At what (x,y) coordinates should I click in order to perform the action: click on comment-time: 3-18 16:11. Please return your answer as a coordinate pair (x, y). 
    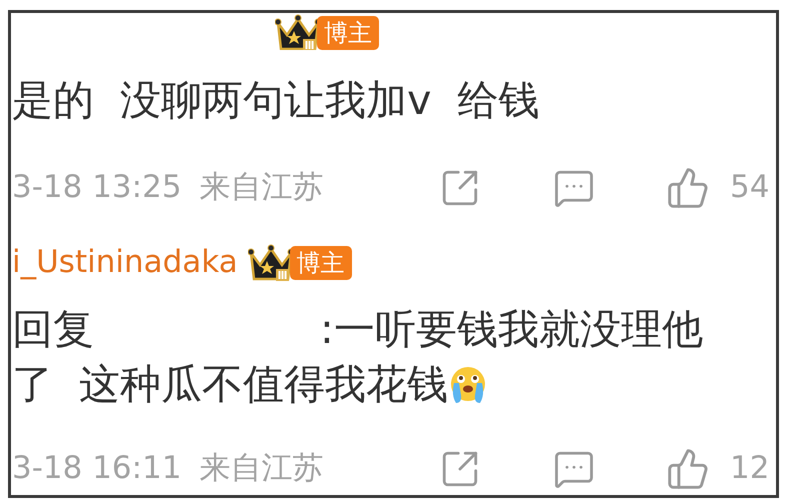
    Looking at the image, I should click on (97, 468).